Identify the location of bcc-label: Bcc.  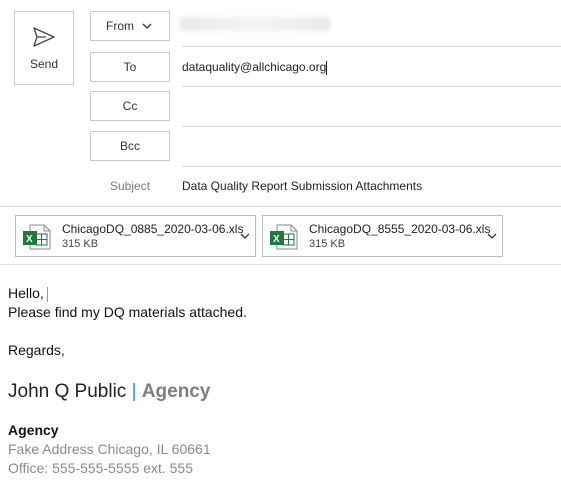
(129, 146).